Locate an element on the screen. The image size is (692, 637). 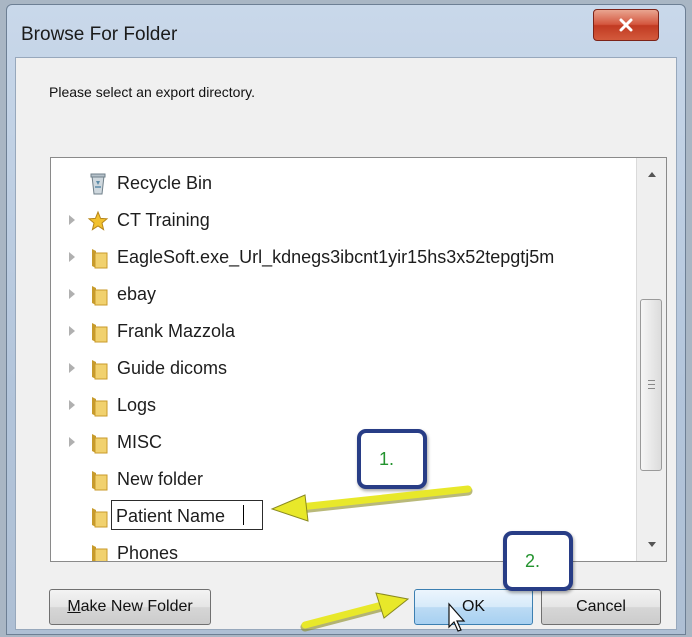
step-2-callout: 2. is located at coordinates (538, 561).